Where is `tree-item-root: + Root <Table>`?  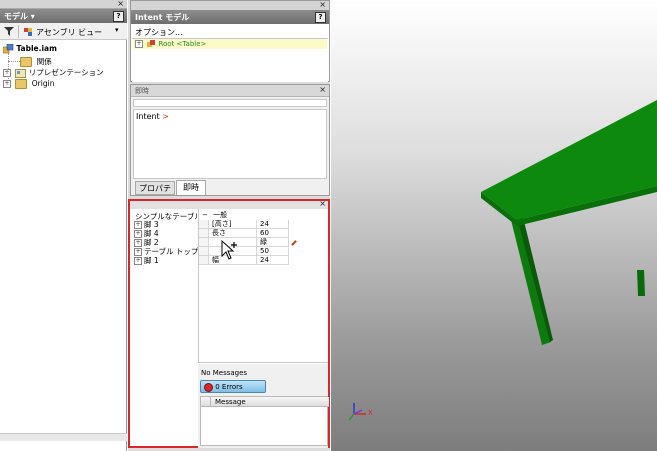
tree-item-root: + Root <Table> is located at coordinates (230, 44).